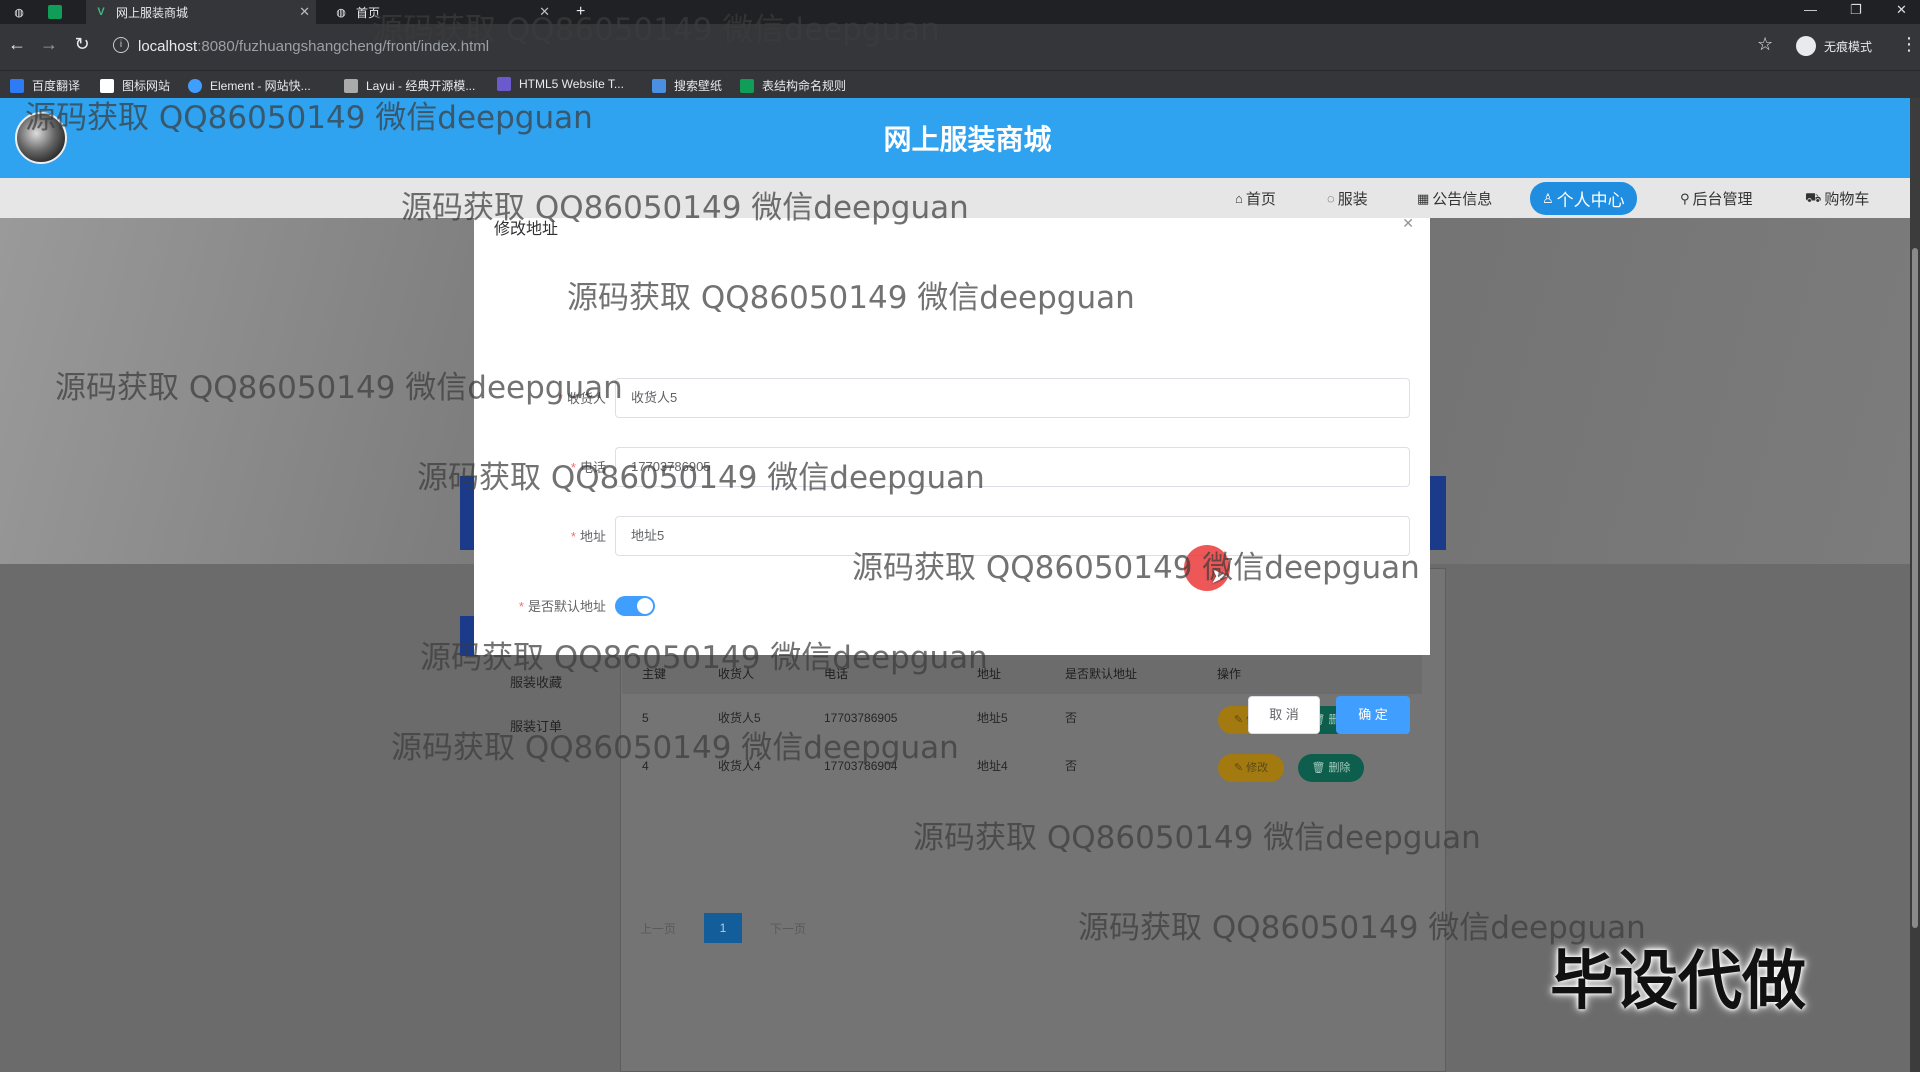 This screenshot has width=1920, height=1072. I want to click on promo-overlay: 毕设代做, so click(1678, 982).